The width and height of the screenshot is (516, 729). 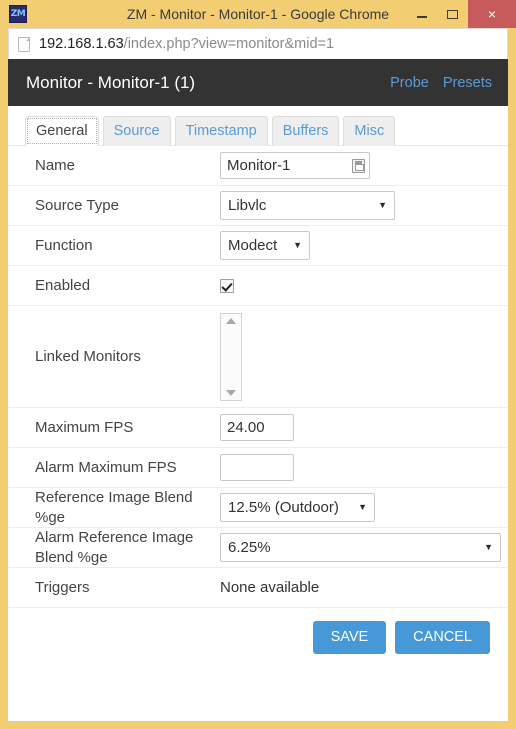 I want to click on tab-bar: General Source Timestamp Buffers Misc, so click(x=258, y=126).